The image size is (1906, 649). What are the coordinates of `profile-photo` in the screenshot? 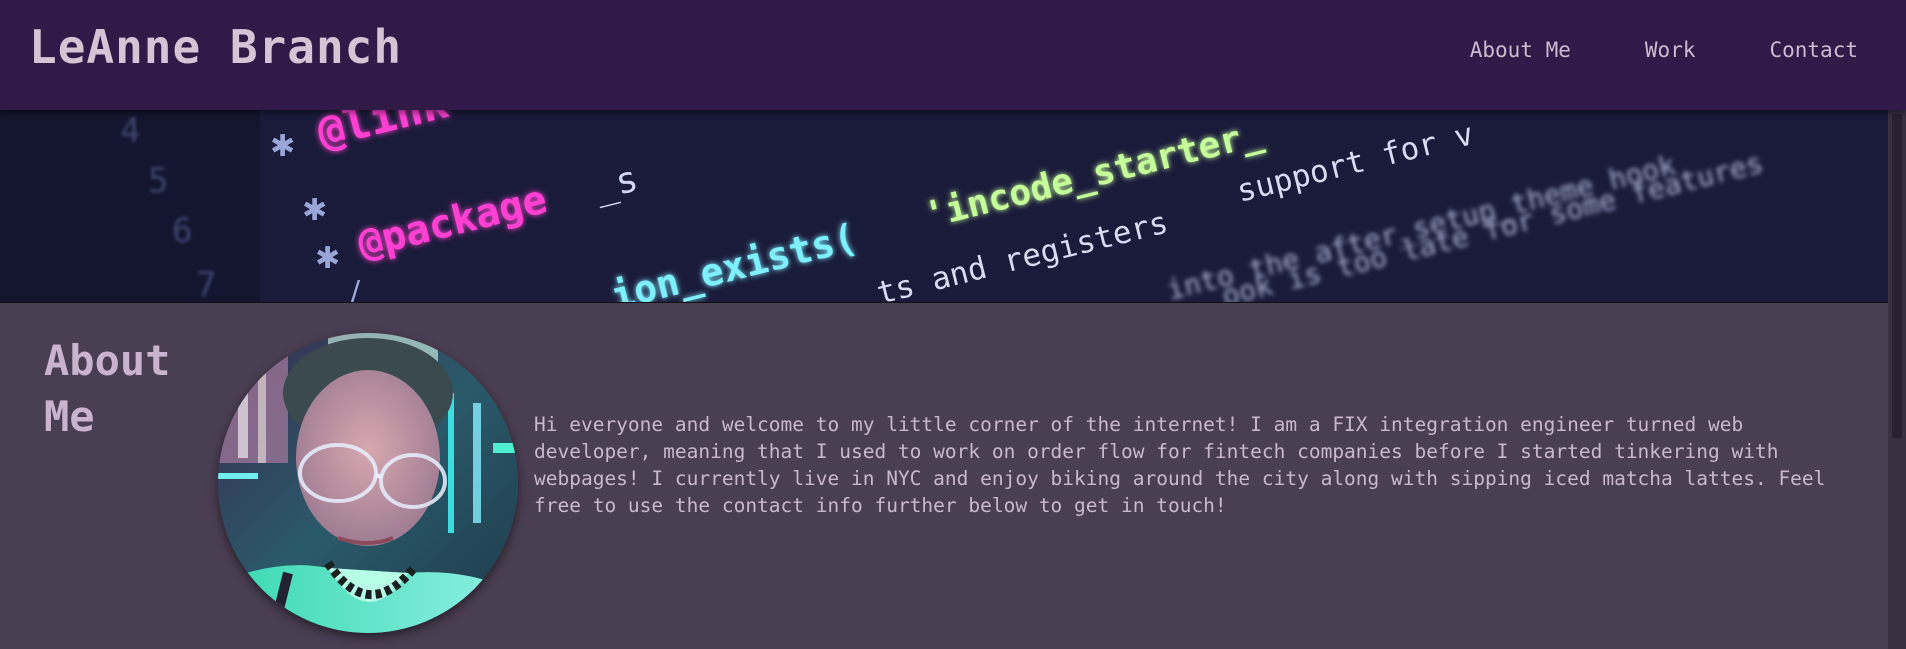 It's located at (368, 483).